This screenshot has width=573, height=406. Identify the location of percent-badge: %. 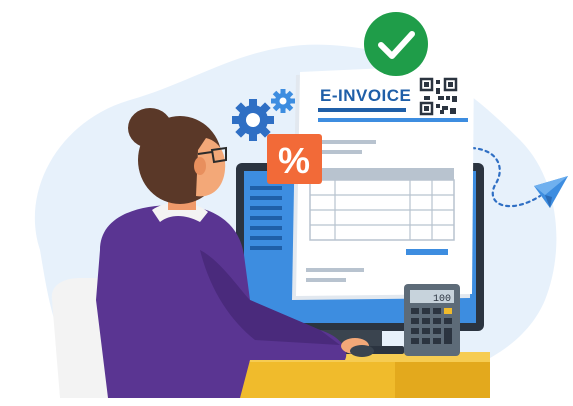
(294, 159).